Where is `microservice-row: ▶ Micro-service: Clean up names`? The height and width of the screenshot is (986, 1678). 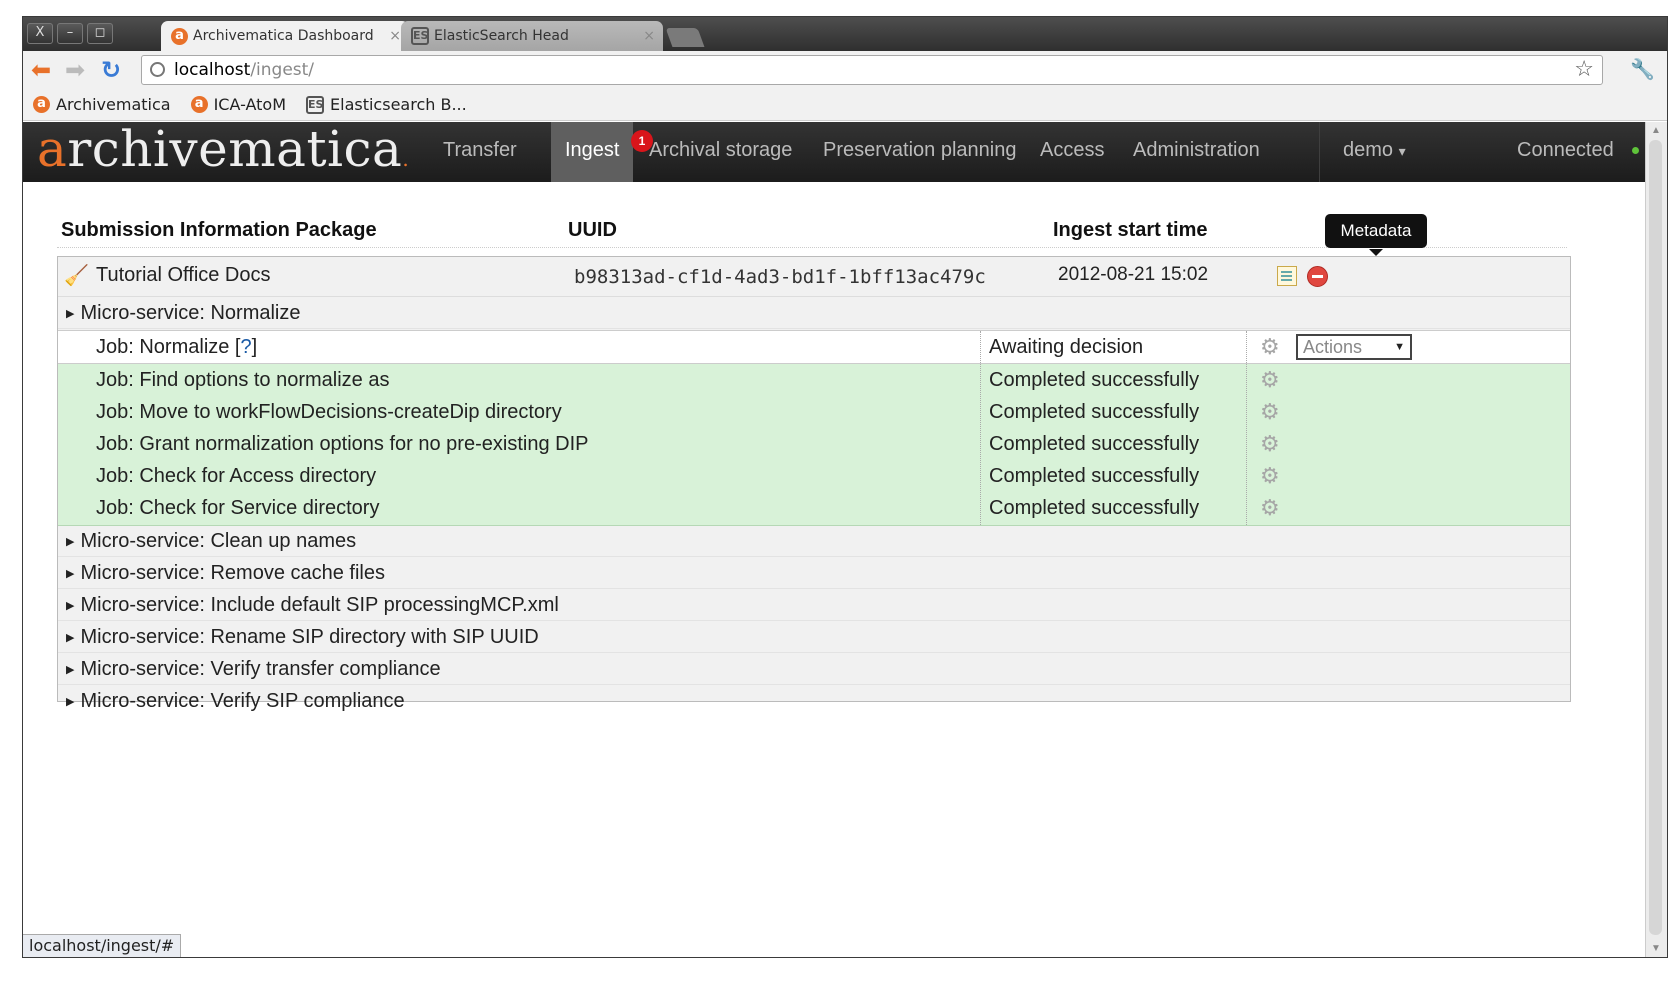 microservice-row: ▶ Micro-service: Clean up names is located at coordinates (814, 541).